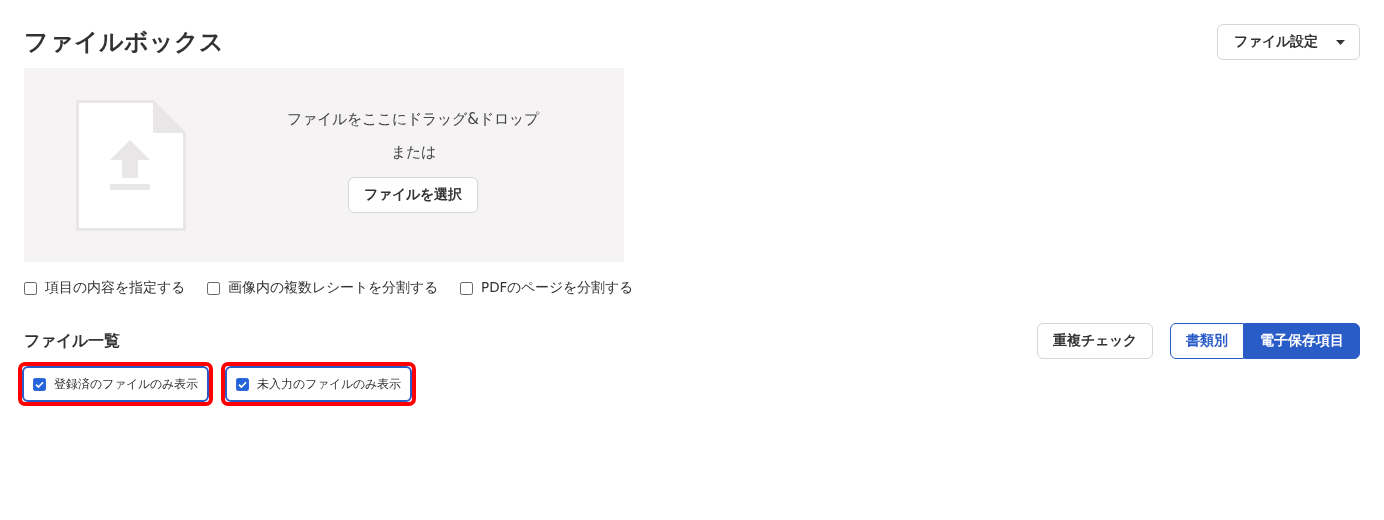 The height and width of the screenshot is (520, 1384). I want to click on section-heading: ファイル一覧, so click(72, 341).